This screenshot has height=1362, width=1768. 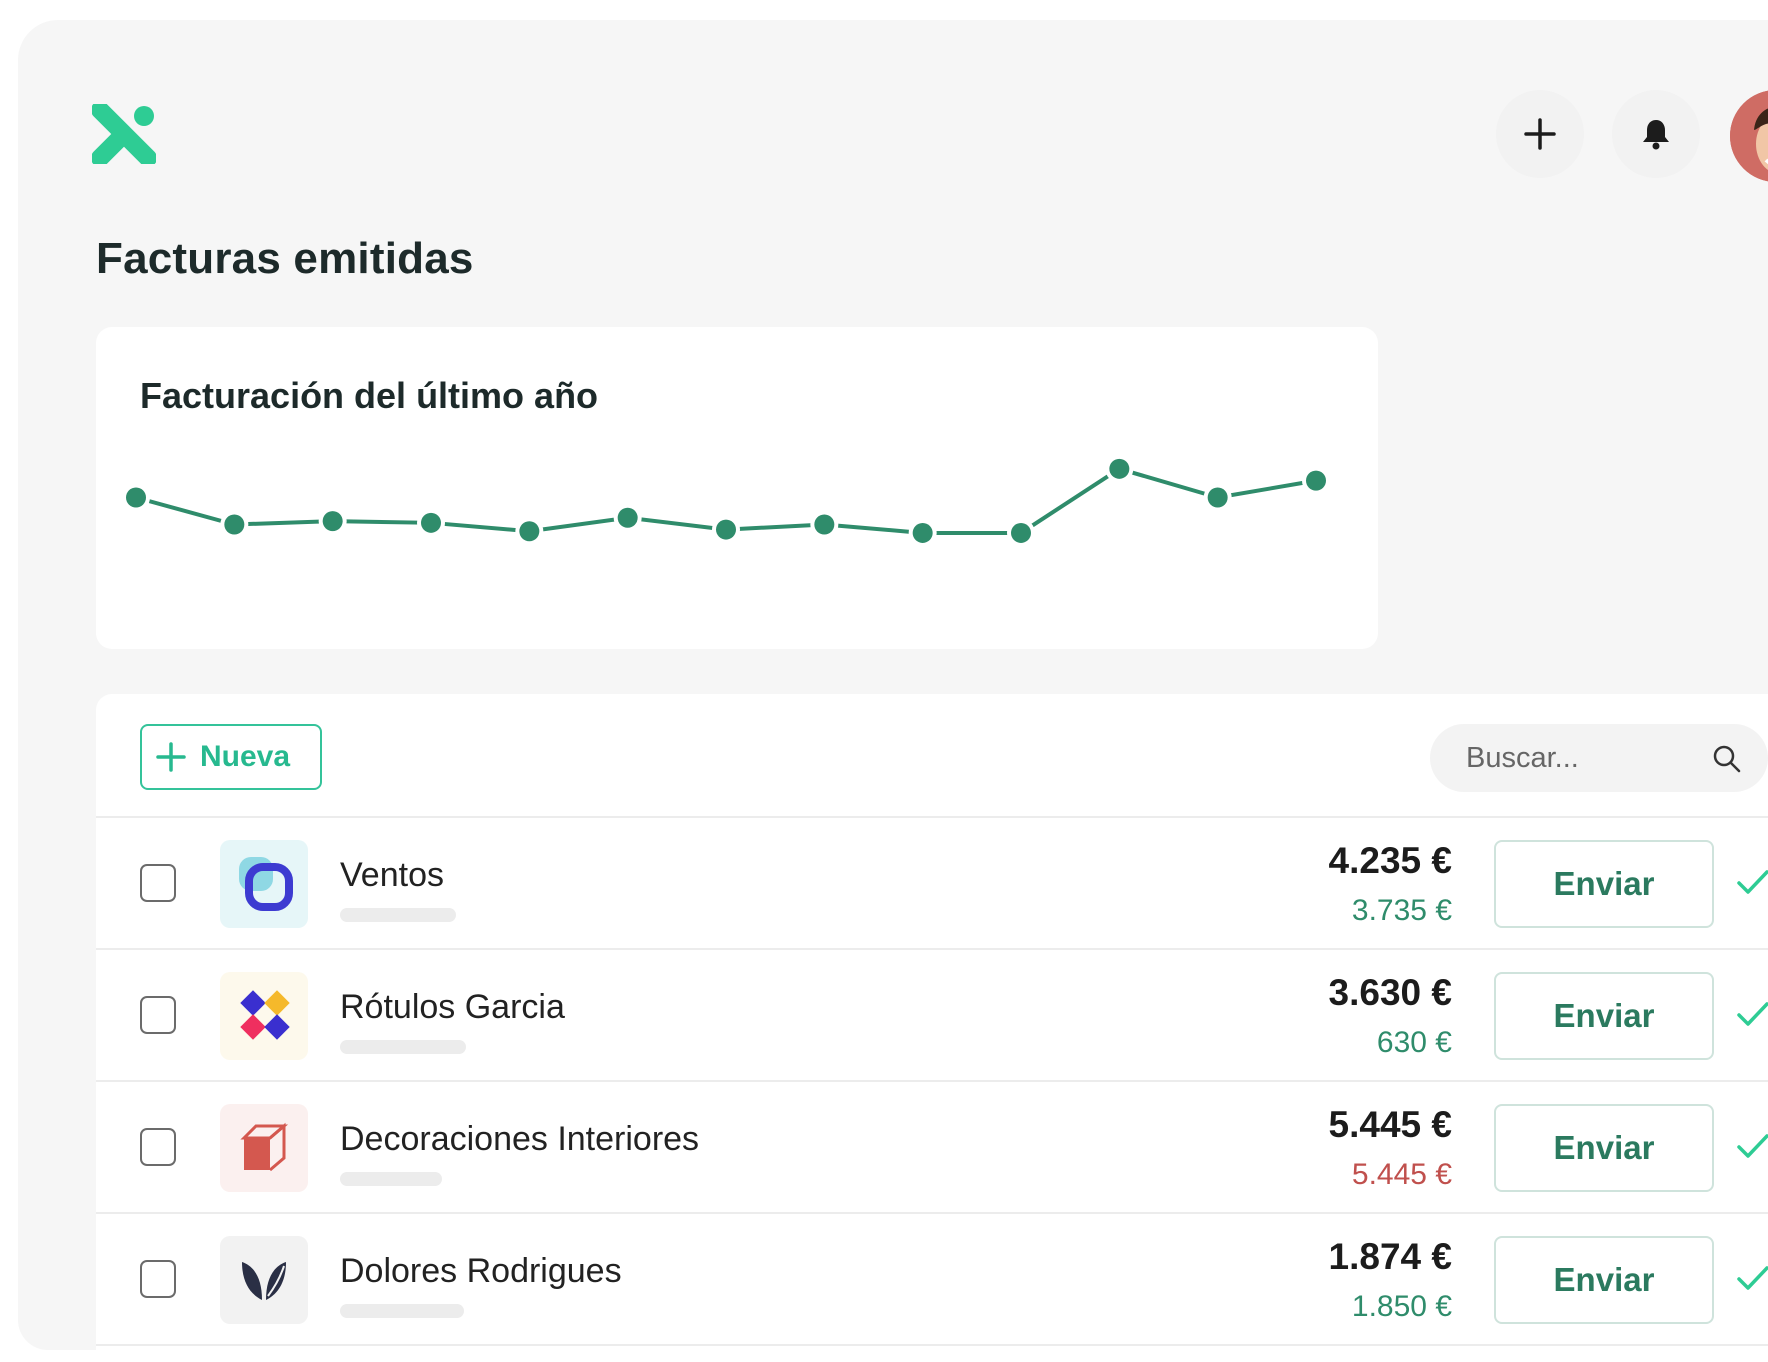 What do you see at coordinates (932, 1014) in the screenshot?
I see `invoice-row: Rótulos Garcia 3.630 € 630 € Enviar` at bounding box center [932, 1014].